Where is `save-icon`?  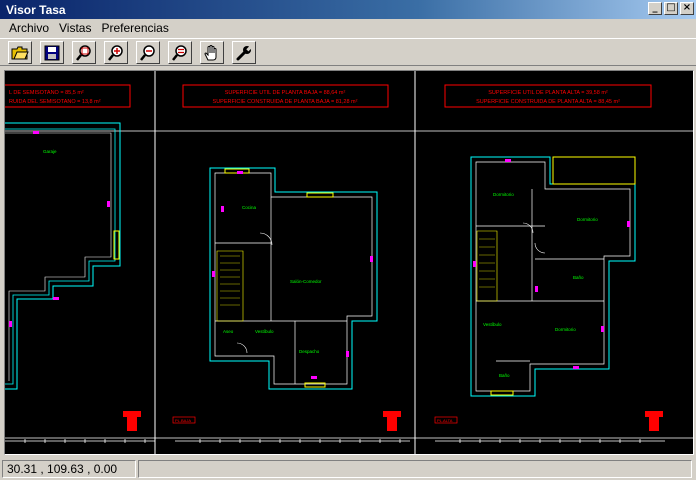
save-icon is located at coordinates (52, 52).